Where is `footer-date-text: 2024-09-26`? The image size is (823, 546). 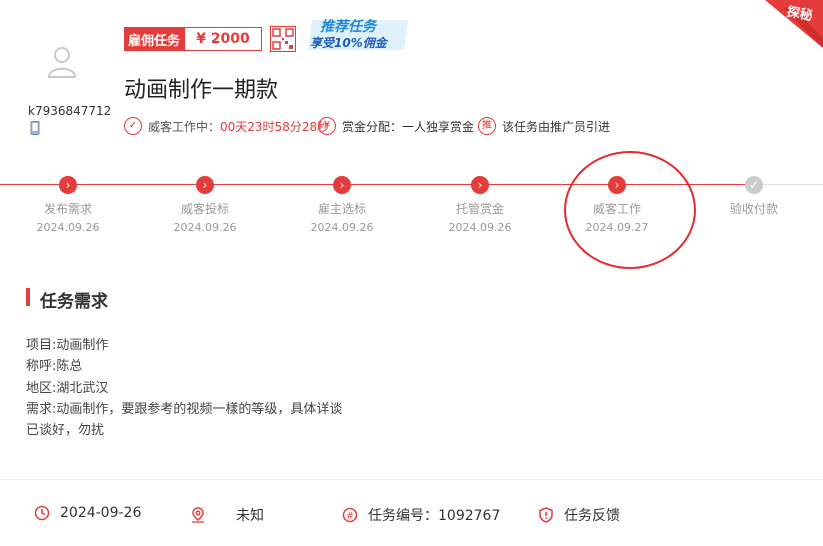 footer-date-text: 2024-09-26 is located at coordinates (101, 513).